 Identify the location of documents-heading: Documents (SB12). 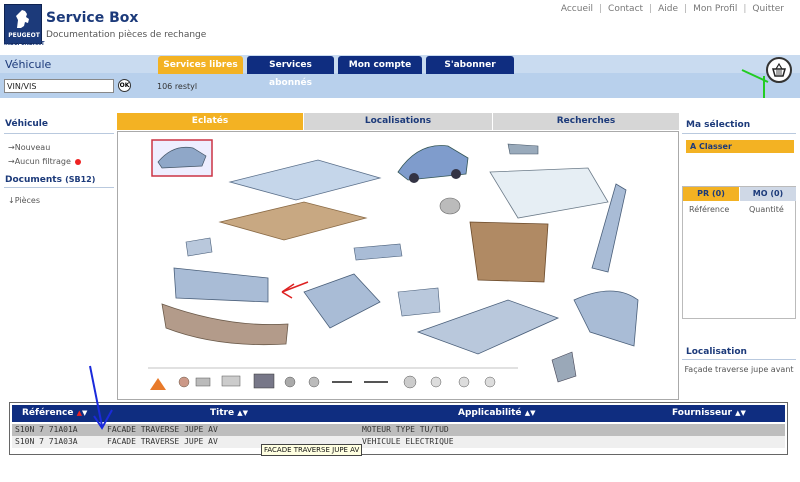
(50, 180).